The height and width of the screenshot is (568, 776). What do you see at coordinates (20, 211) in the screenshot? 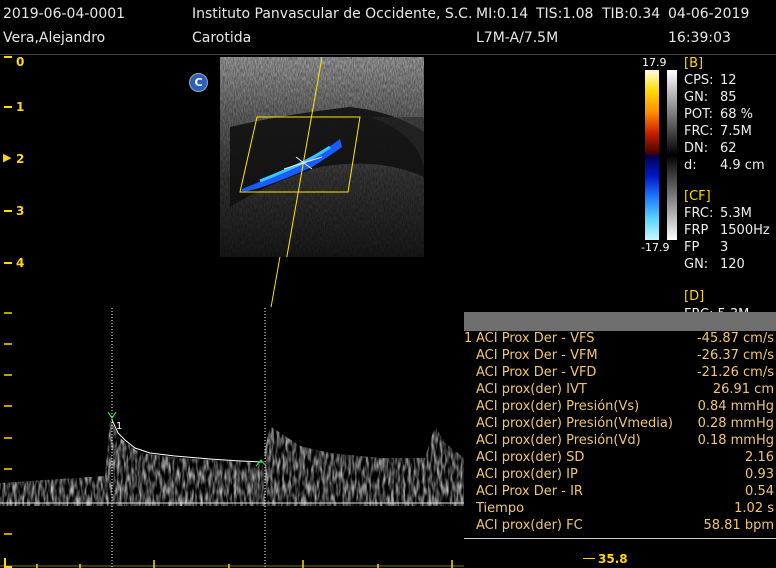
I see `depth-label-3: 3` at bounding box center [20, 211].